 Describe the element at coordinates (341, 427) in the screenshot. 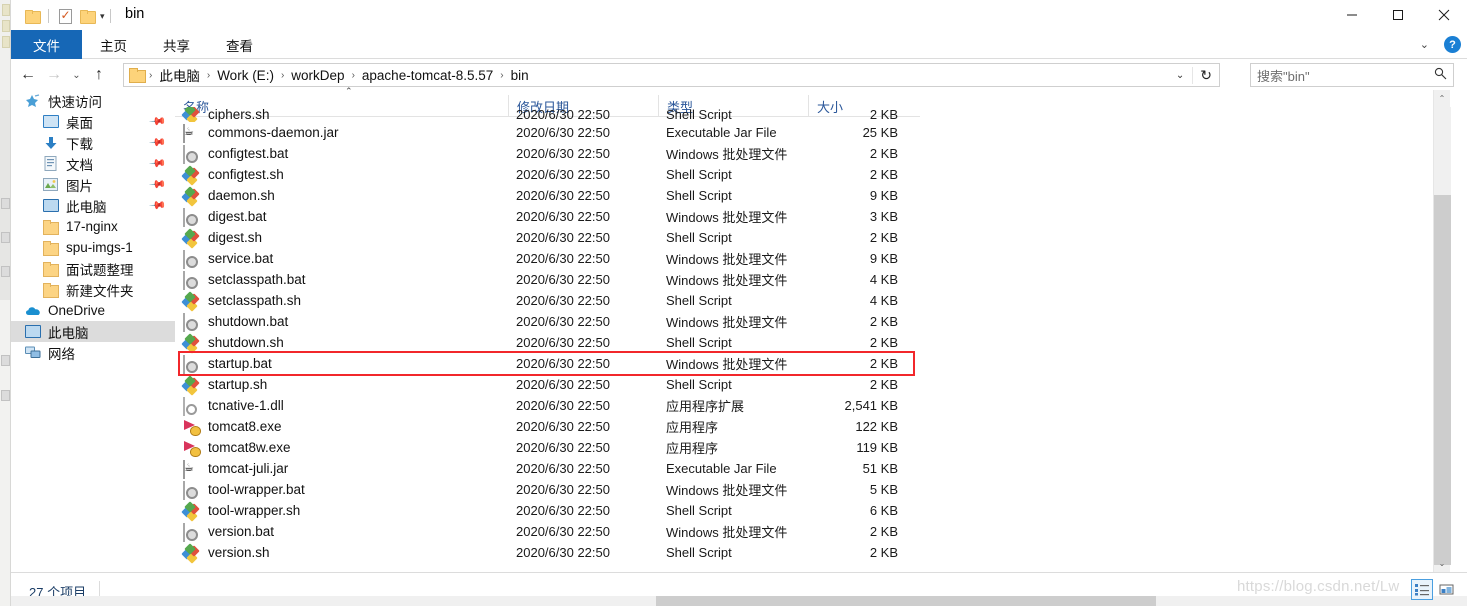

I see `file-name-cell: tomcat8.exe` at that location.